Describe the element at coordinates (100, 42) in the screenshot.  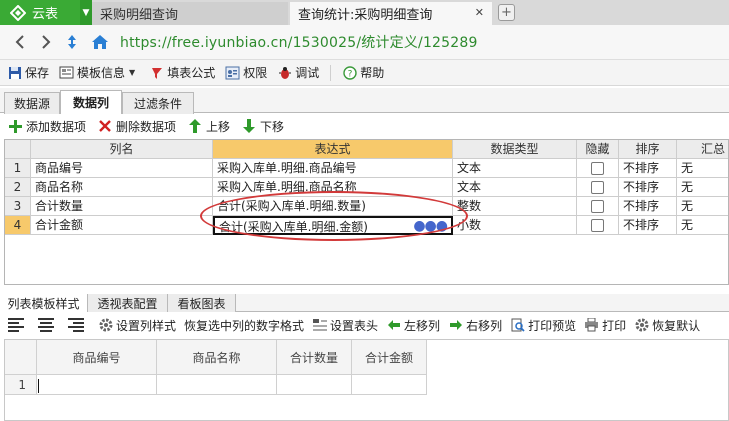
I see `home-icon` at that location.